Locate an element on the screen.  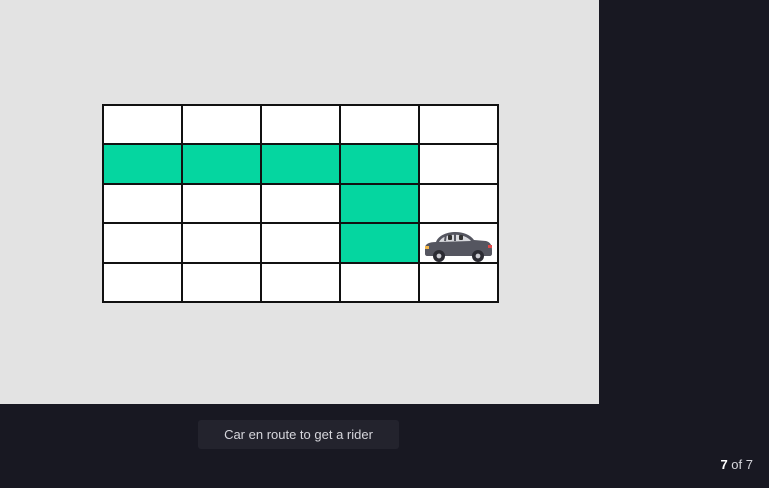
car-icon is located at coordinates (458, 247).